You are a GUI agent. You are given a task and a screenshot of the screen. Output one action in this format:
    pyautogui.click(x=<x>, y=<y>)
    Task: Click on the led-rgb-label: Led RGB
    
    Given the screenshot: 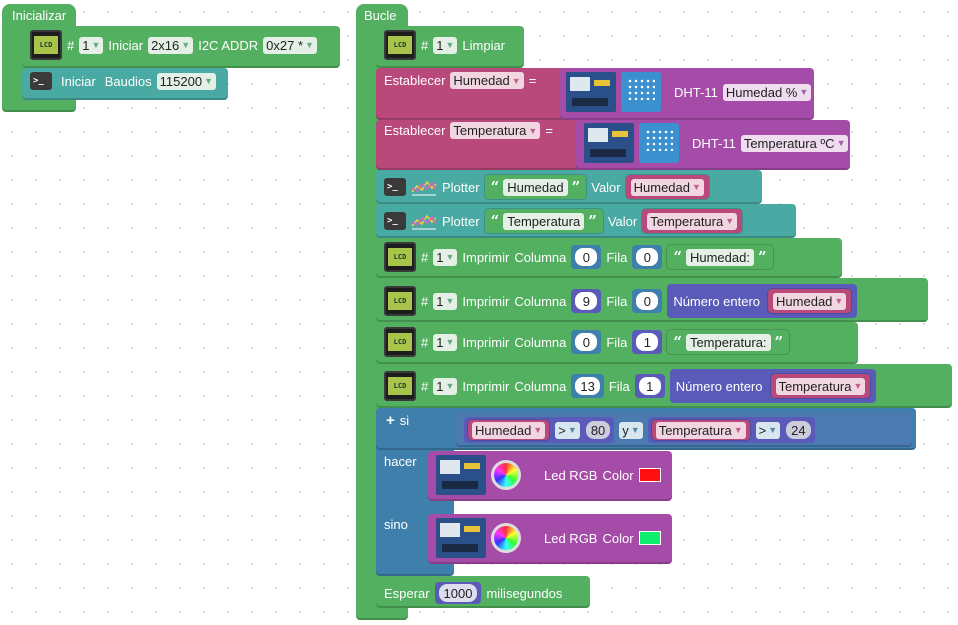 What is the action you would take?
    pyautogui.click(x=571, y=475)
    